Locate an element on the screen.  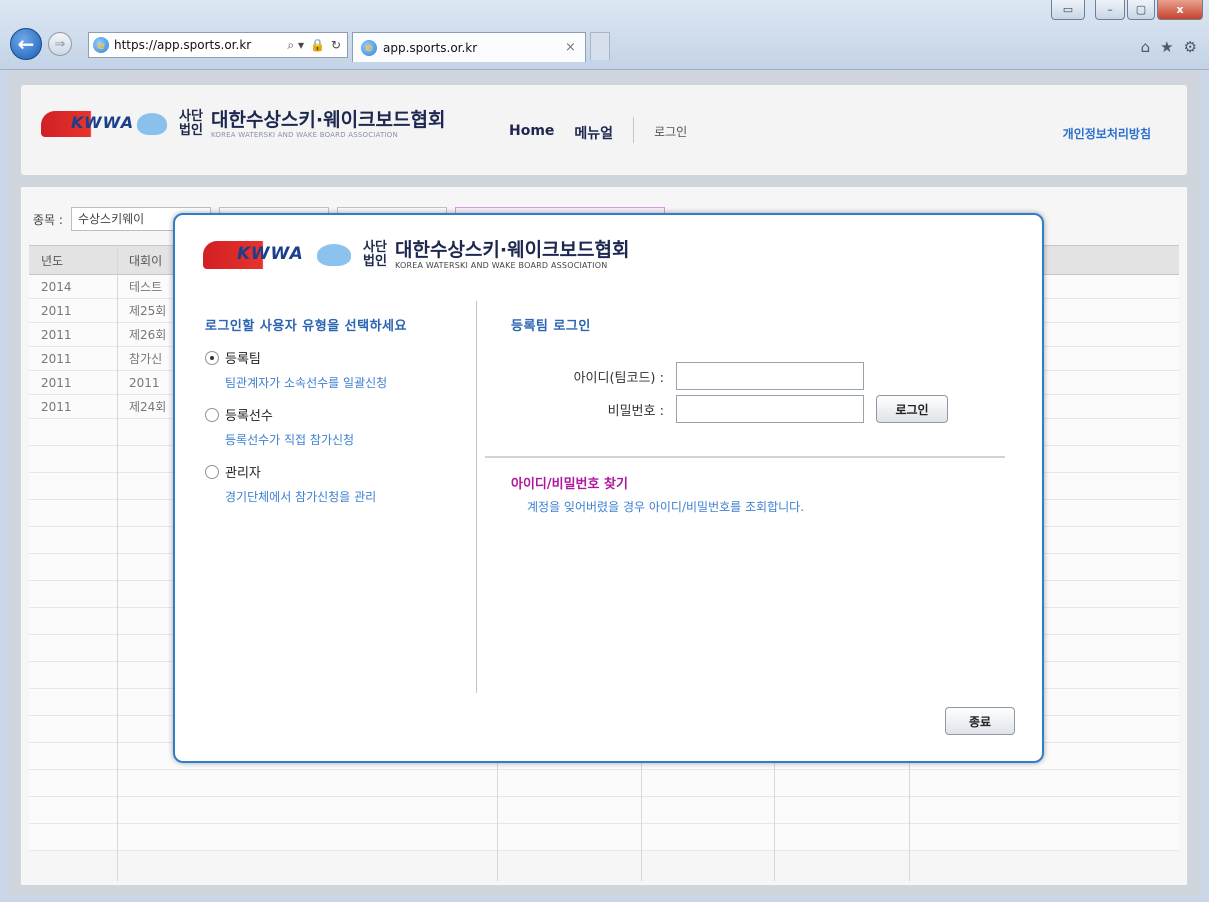
maximize-button: ▢ is located at coordinates (1141, 10).